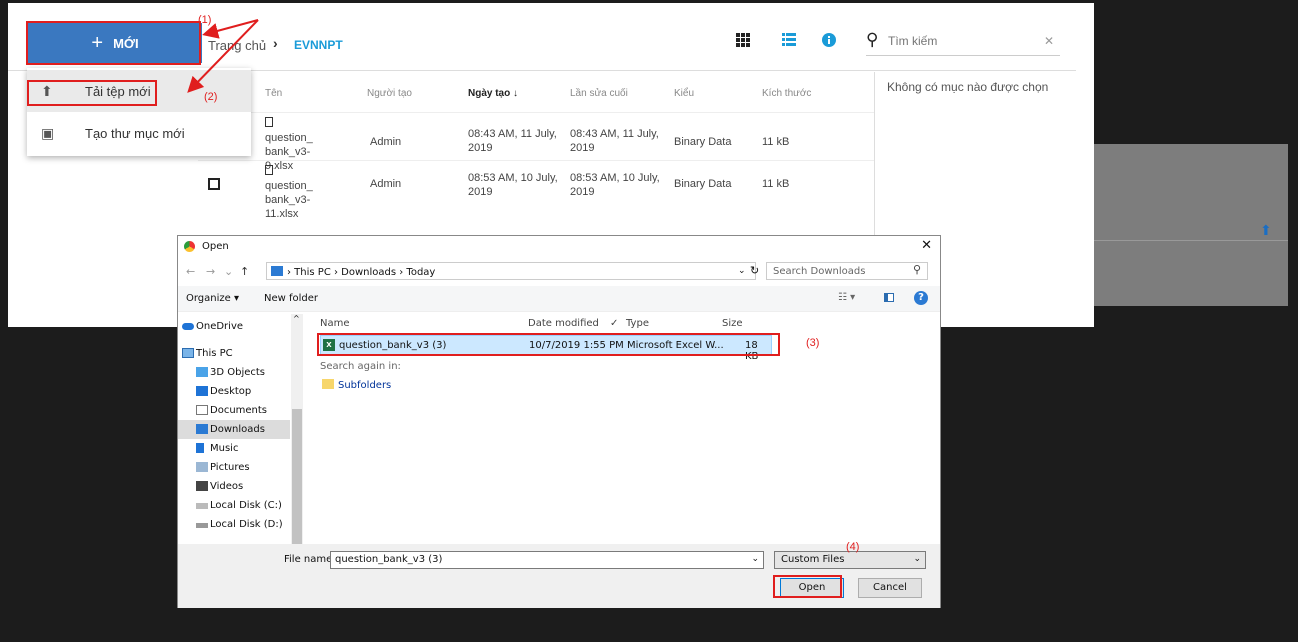 This screenshot has height=642, width=1298. What do you see at coordinates (786, 93) in the screenshot?
I see `column-header-size: Kích thước` at bounding box center [786, 93].